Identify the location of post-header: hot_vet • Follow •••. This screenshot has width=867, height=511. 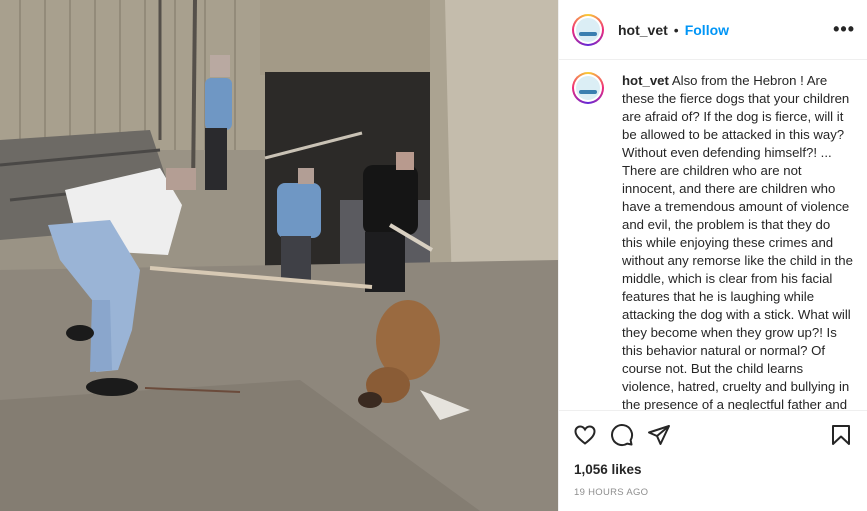
(713, 30).